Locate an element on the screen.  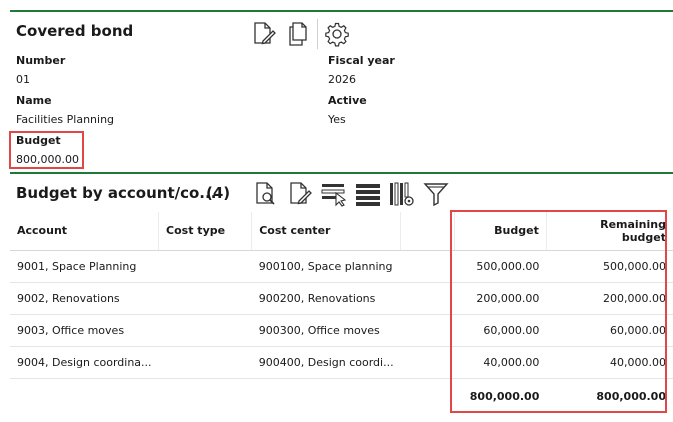
active-label: Active is located at coordinates (347, 100).